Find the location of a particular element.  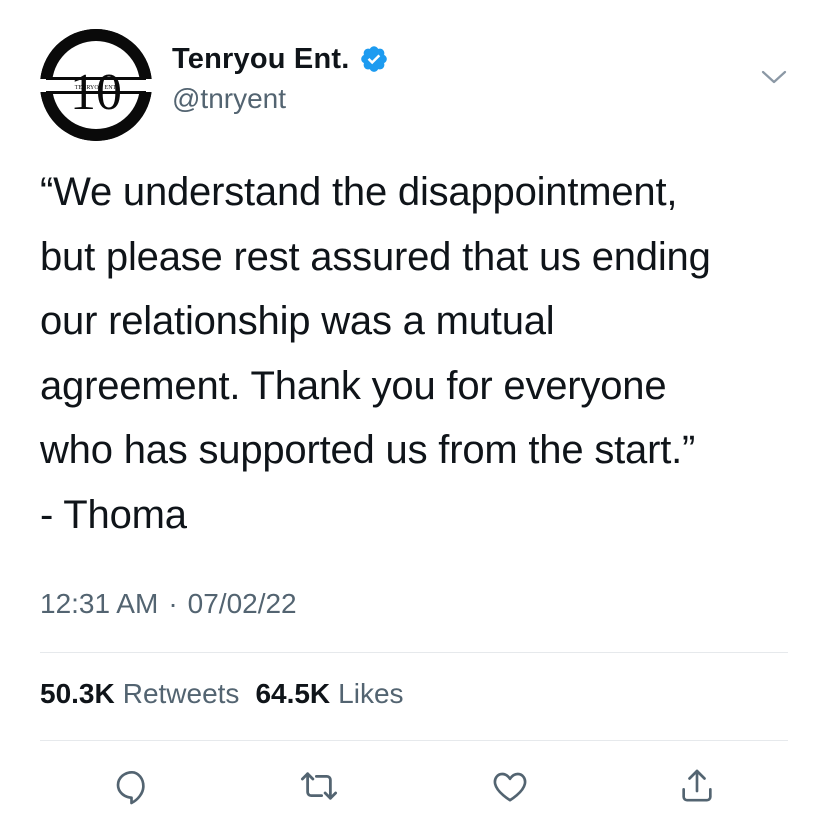

engagement-stats: 50.3K Retweets 64.5K Likes is located at coordinates (230, 694).